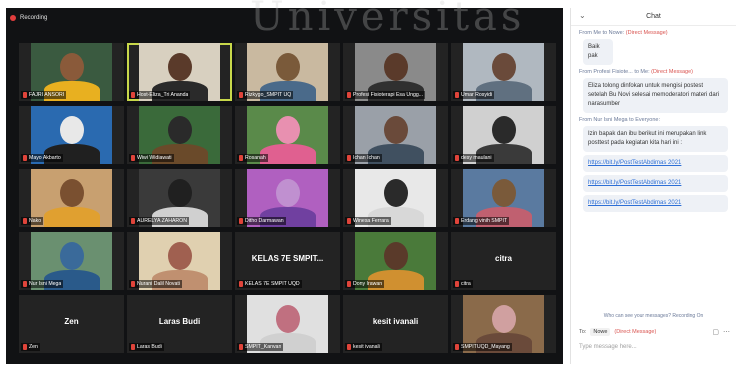 This screenshot has width=737, height=365. I want to click on participant-tile: FAJRI ANSORI, so click(71, 72).